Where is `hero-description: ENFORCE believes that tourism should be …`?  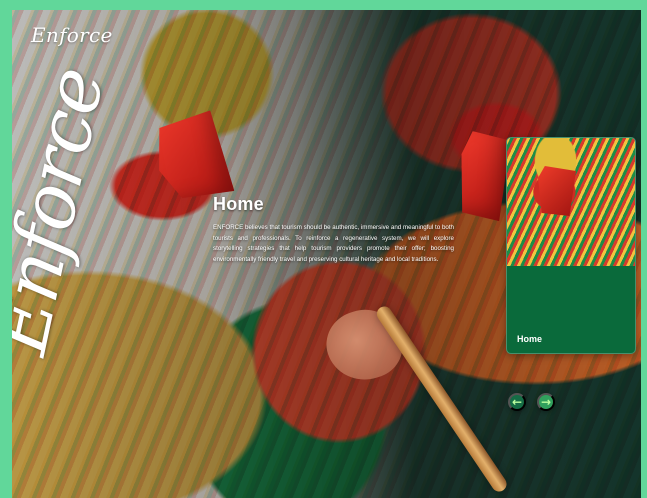 hero-description: ENFORCE believes that tourism should be … is located at coordinates (333, 243).